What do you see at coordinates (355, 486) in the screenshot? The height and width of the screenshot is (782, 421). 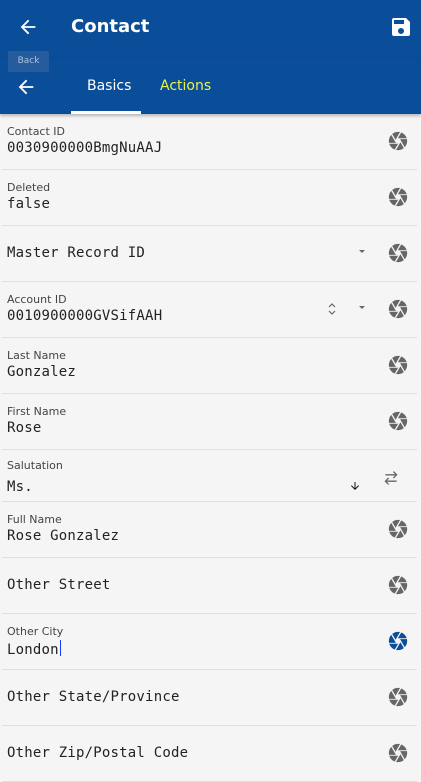 I see `arrow-down-icon` at bounding box center [355, 486].